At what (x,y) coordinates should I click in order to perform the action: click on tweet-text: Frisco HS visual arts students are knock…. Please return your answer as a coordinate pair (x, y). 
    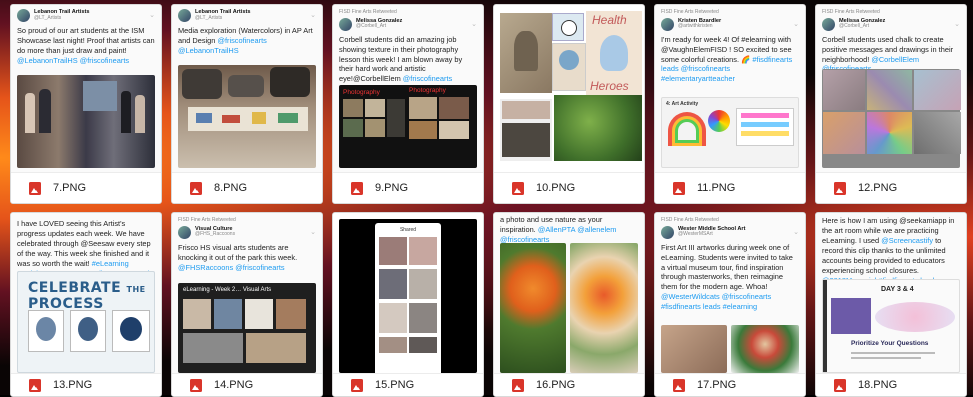
    Looking at the image, I should click on (238, 252).